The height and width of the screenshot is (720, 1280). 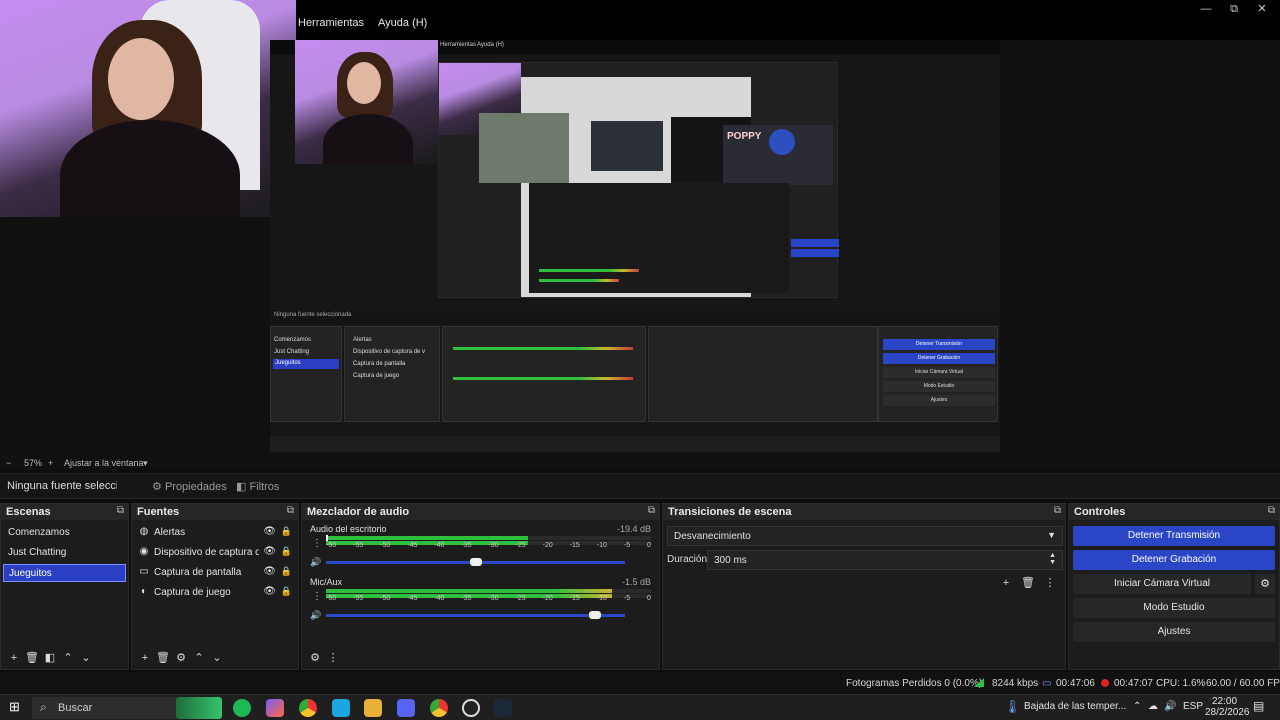 What do you see at coordinates (8, 463) in the screenshot?
I see `zoom-out-button: −` at bounding box center [8, 463].